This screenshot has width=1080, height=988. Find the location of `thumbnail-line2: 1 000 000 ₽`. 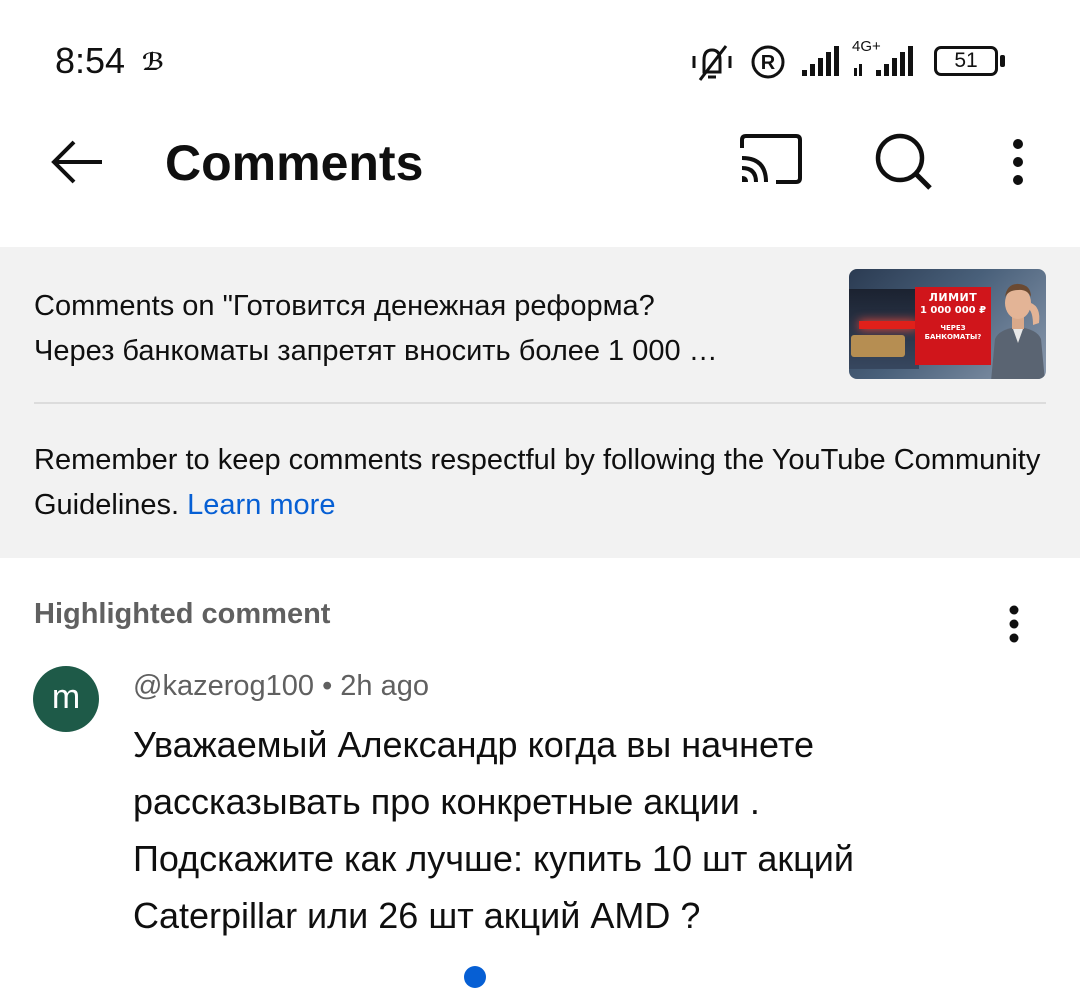

thumbnail-line2: 1 000 000 ₽ is located at coordinates (953, 310).